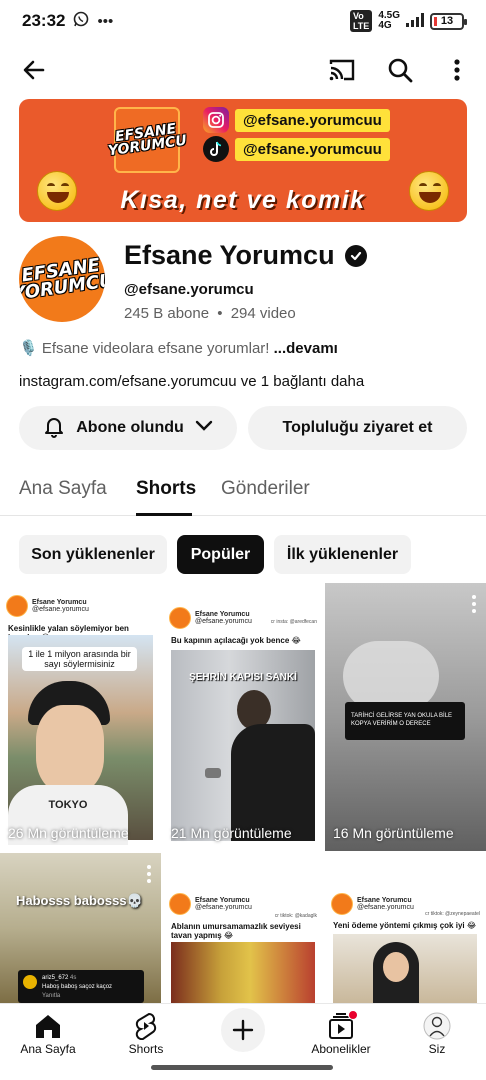  What do you see at coordinates (79, 900) in the screenshot?
I see `thumbnail-overlay-text: Habosss babosss💀` at bounding box center [79, 900].